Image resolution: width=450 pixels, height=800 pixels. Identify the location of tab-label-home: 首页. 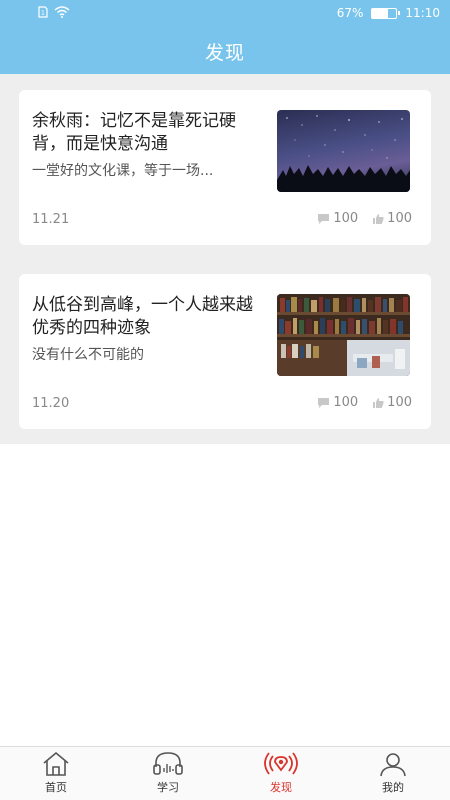
(56, 787).